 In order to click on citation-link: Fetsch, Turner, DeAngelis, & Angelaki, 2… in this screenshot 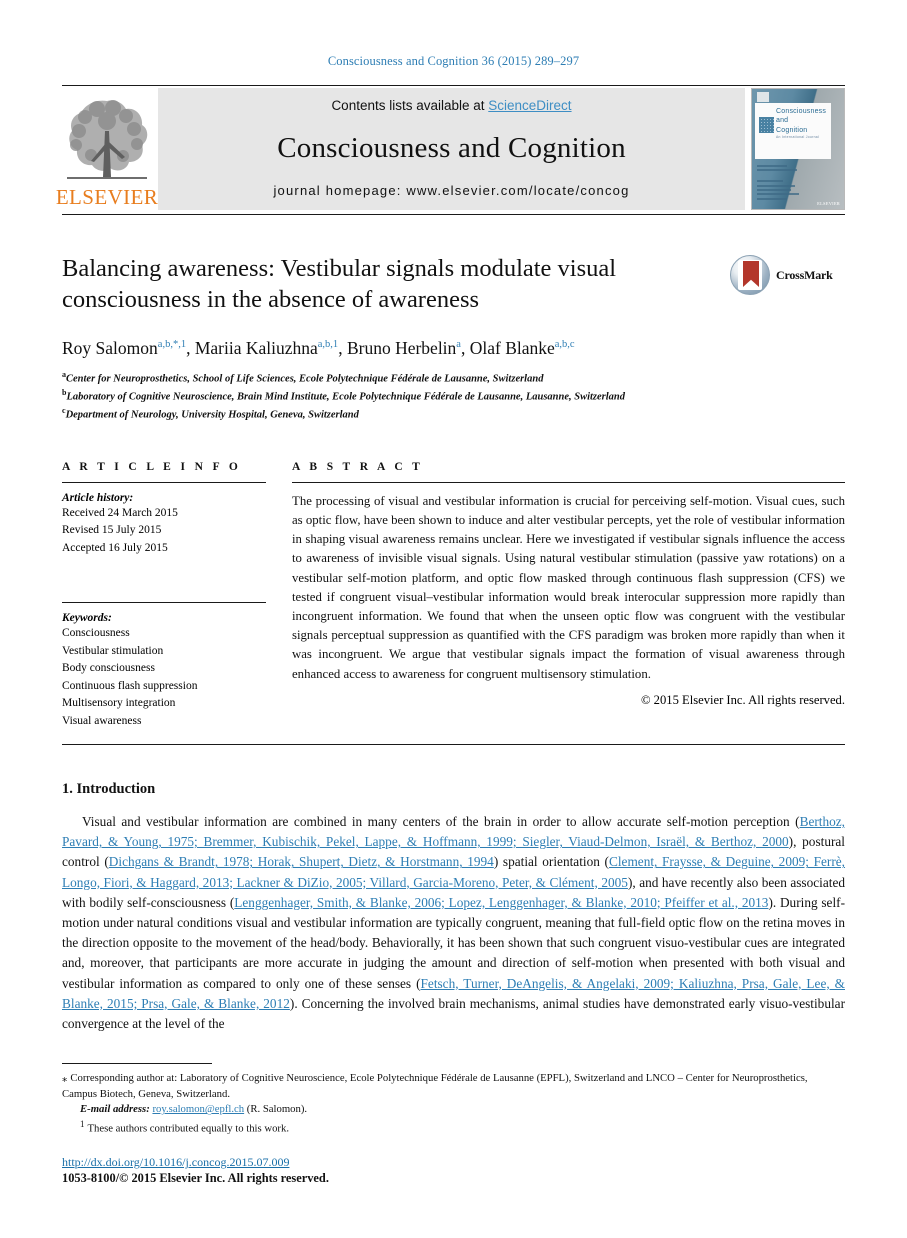, I will do `click(453, 993)`.